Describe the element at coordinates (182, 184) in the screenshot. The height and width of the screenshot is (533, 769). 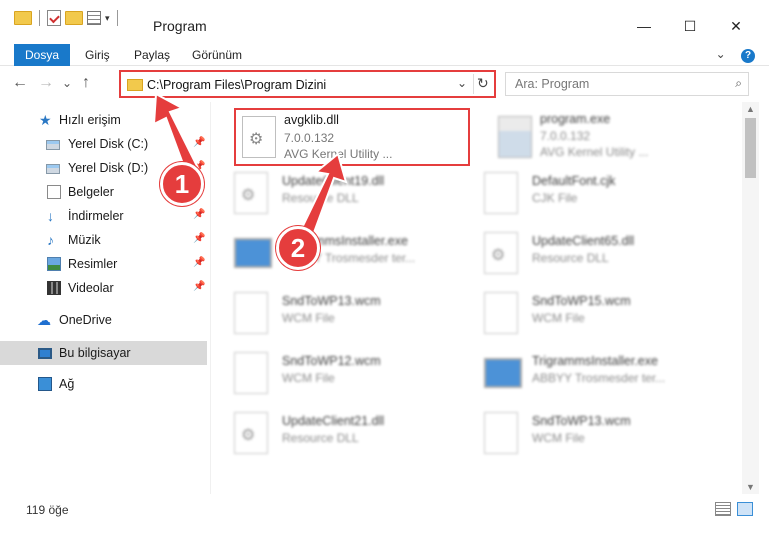
I see `step-badge-1: 1` at that location.